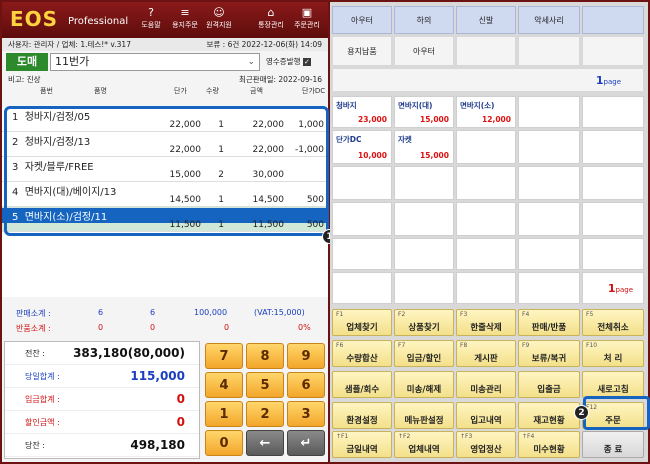  I want to click on function-key-11: 샘플/회수, so click(362, 384).